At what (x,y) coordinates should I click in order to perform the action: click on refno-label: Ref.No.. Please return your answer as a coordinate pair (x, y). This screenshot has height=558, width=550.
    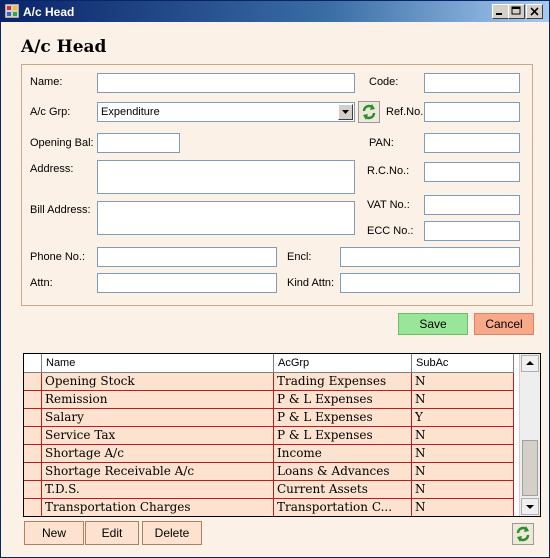
    Looking at the image, I should click on (405, 112).